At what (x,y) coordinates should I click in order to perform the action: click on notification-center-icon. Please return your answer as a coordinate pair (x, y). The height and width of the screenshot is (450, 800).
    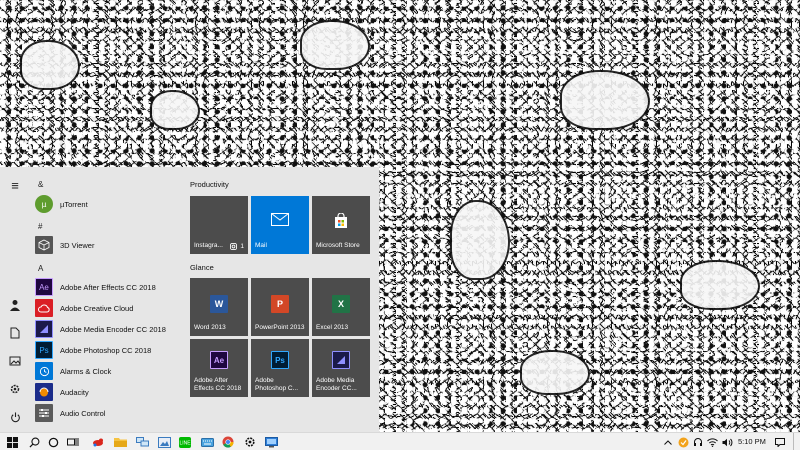
    Looking at the image, I should click on (780, 442).